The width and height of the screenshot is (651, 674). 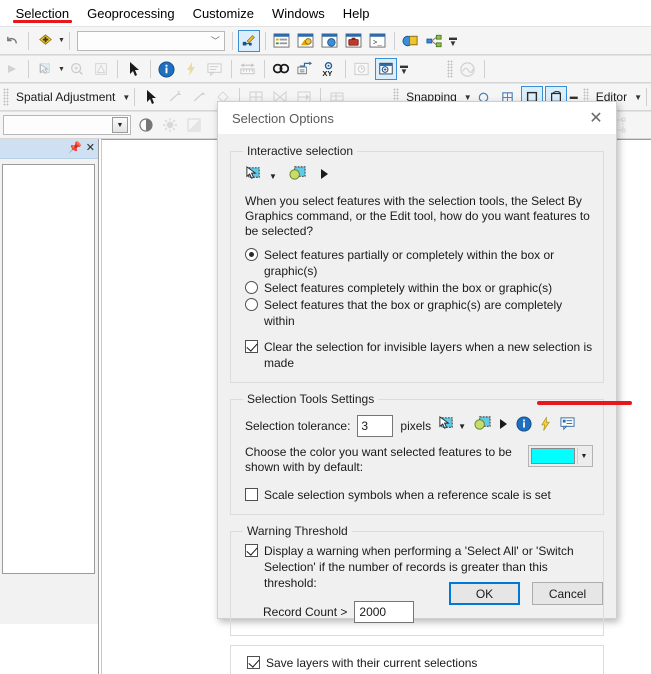 What do you see at coordinates (417, 118) in the screenshot?
I see `dialog-title-bar: Selection Options ✕` at bounding box center [417, 118].